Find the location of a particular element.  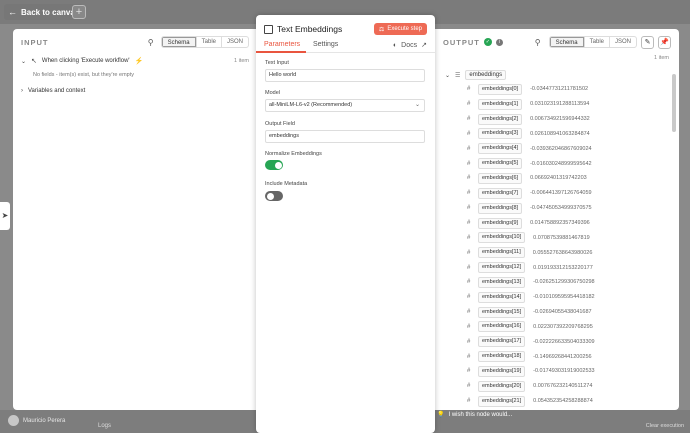

embedding-row: # embeddings[5] -0.016030248999595642 is located at coordinates (565, 163).